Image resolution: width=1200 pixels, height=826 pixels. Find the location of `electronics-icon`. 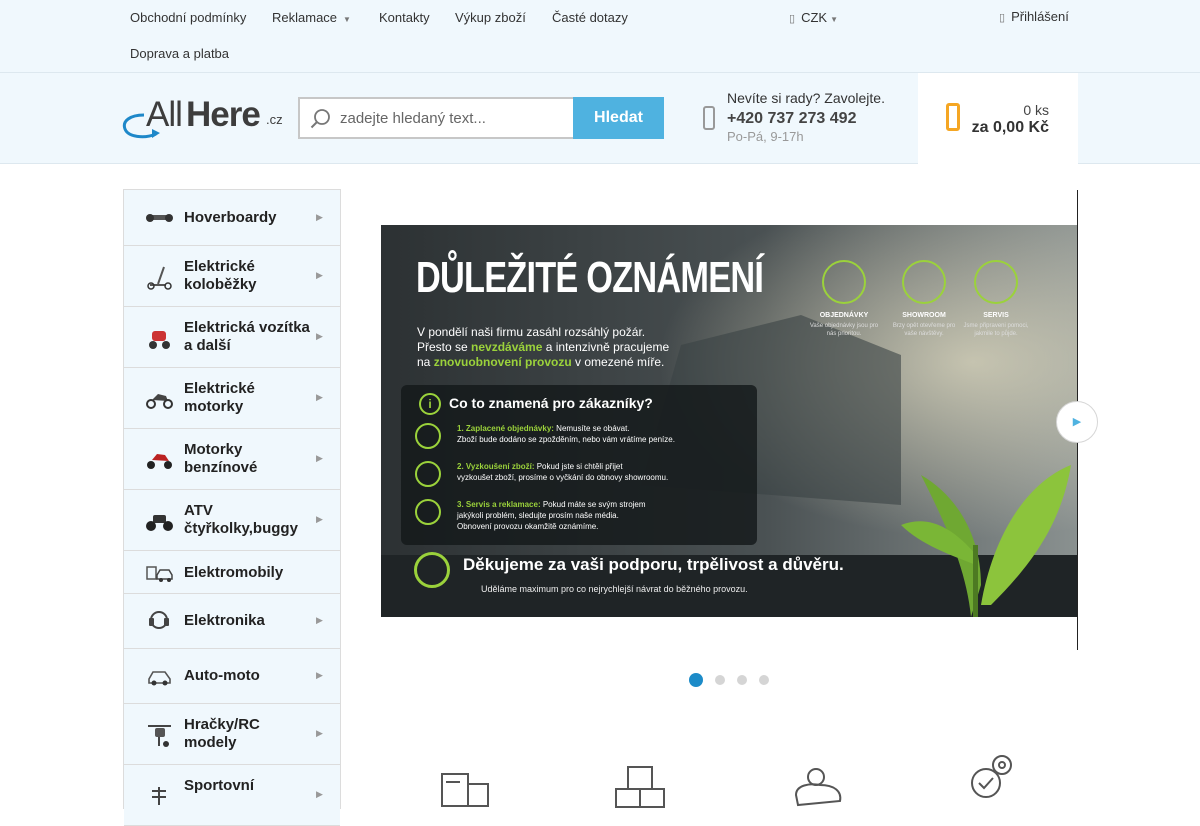

electronics-icon is located at coordinates (159, 620).